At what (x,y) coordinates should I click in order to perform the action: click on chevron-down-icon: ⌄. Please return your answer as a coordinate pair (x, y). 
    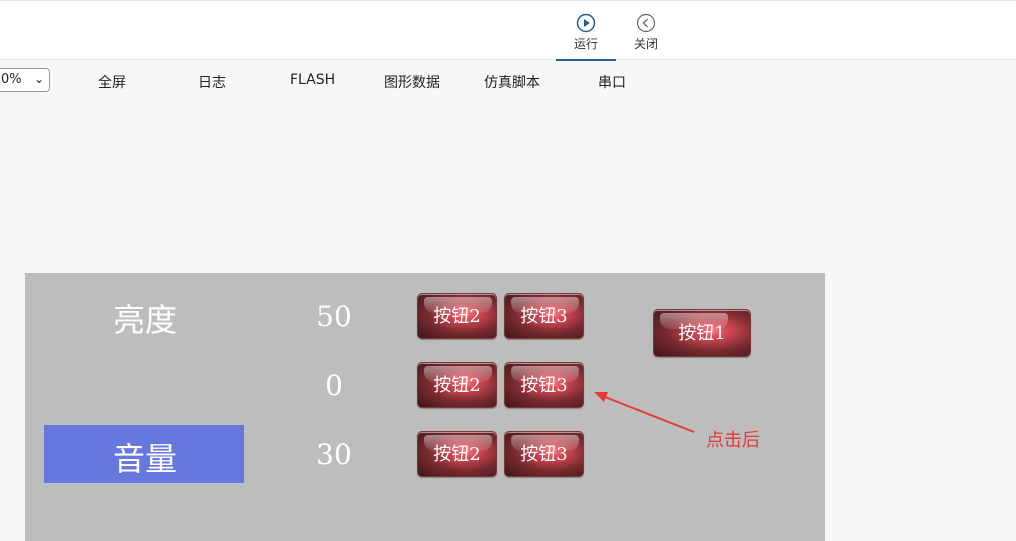
    Looking at the image, I should click on (38, 79).